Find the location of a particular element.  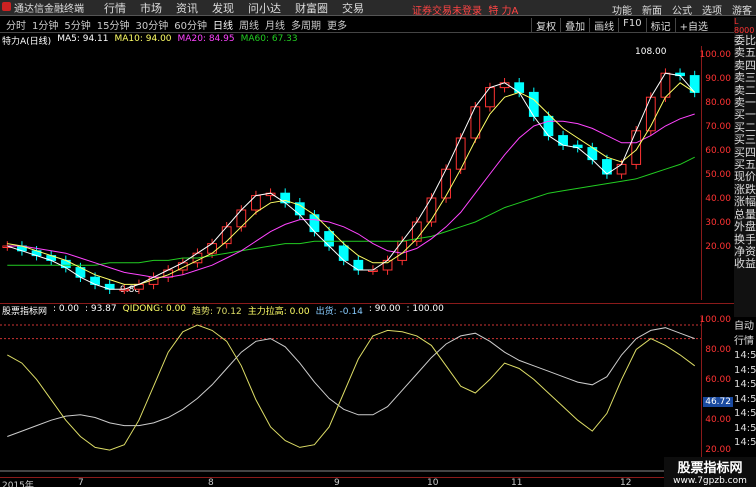

price-tick: 40.00 is located at coordinates (718, 199).